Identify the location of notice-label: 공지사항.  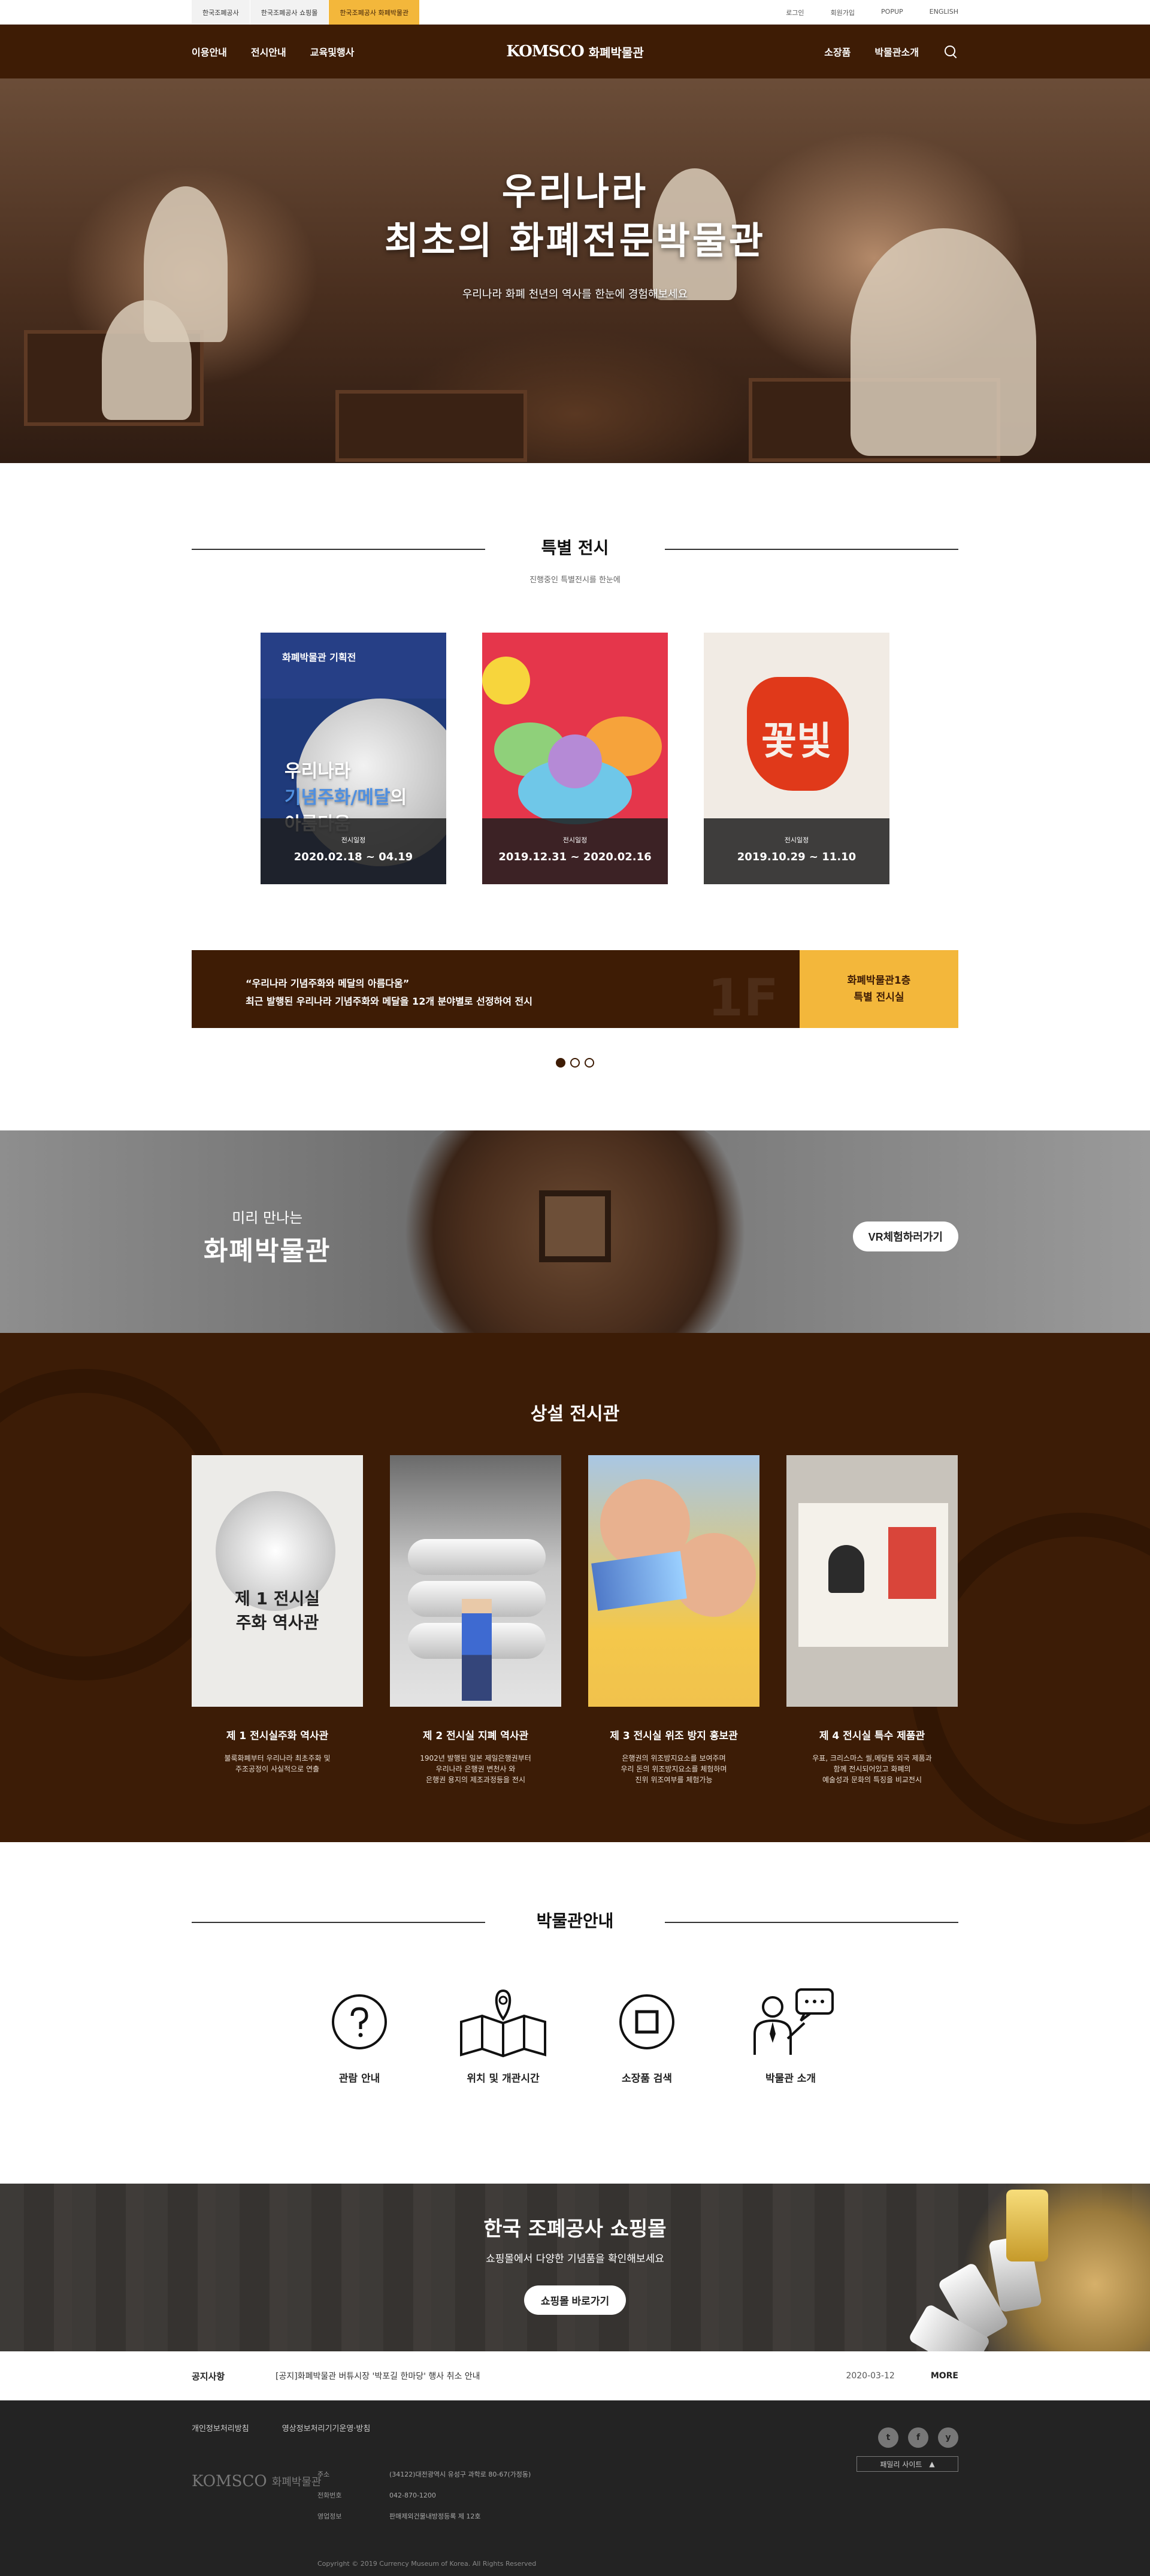
(208, 2376).